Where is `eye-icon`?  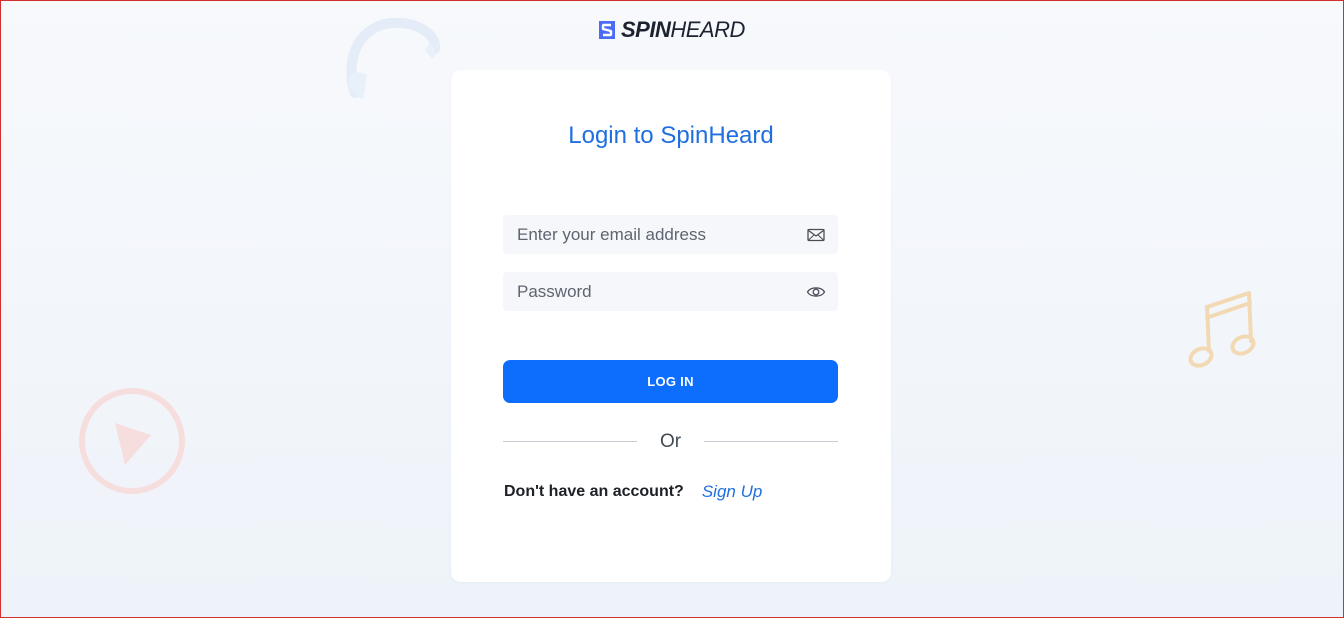
eye-icon is located at coordinates (816, 292).